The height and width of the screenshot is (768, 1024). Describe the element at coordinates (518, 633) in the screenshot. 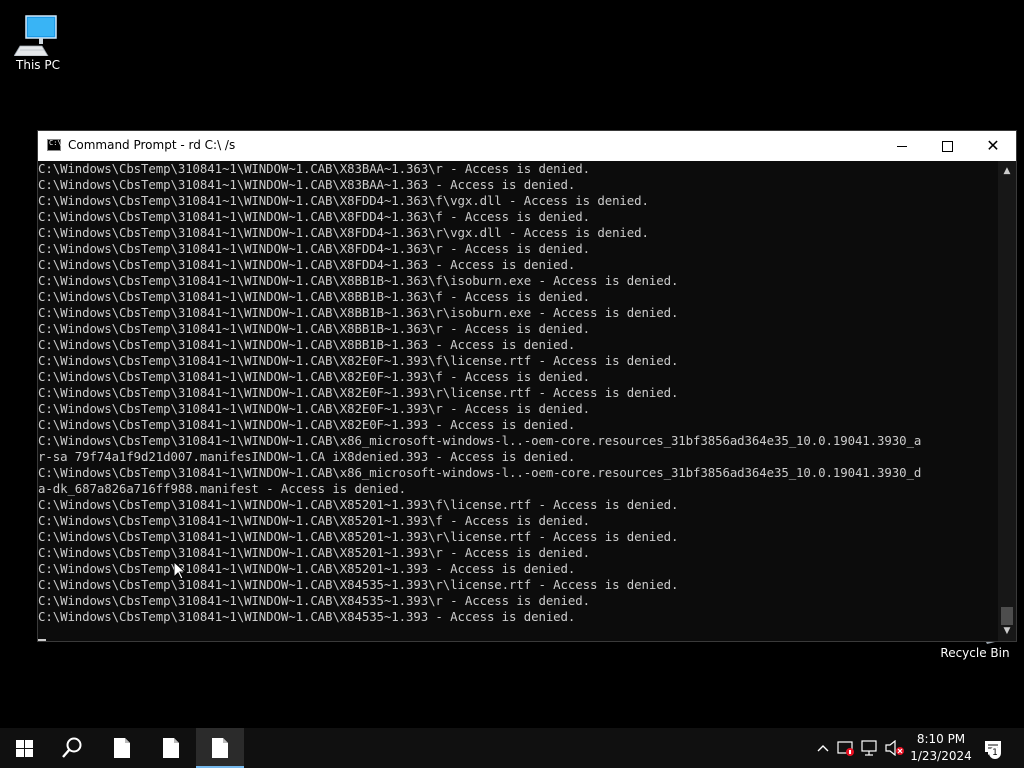

I see `console-cursor-line` at that location.